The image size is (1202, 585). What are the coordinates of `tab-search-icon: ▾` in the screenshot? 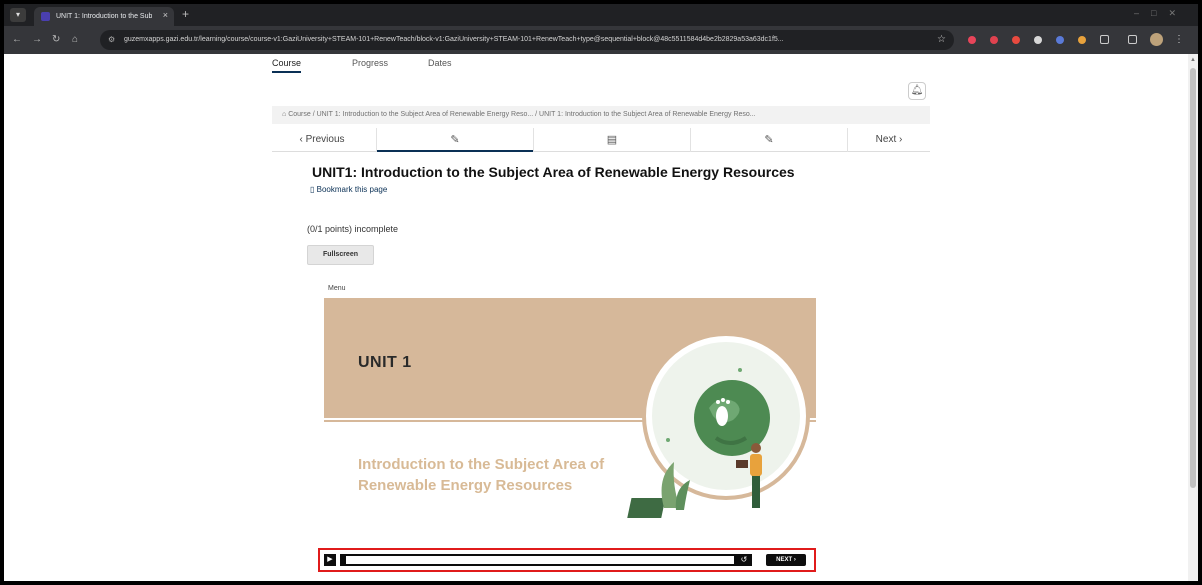 It's located at (18, 15).